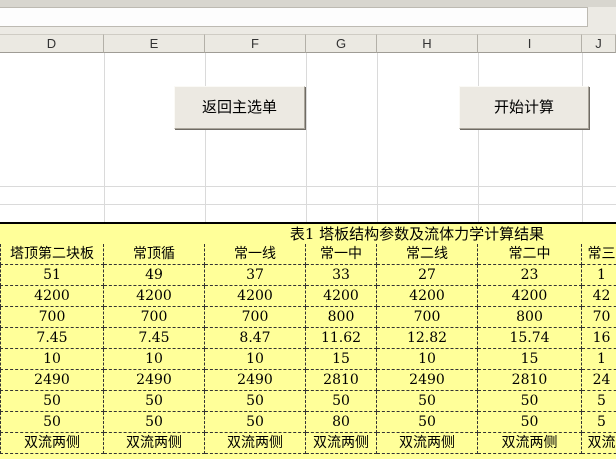  I want to click on table-header-cell: 常顶循, so click(154, 254).